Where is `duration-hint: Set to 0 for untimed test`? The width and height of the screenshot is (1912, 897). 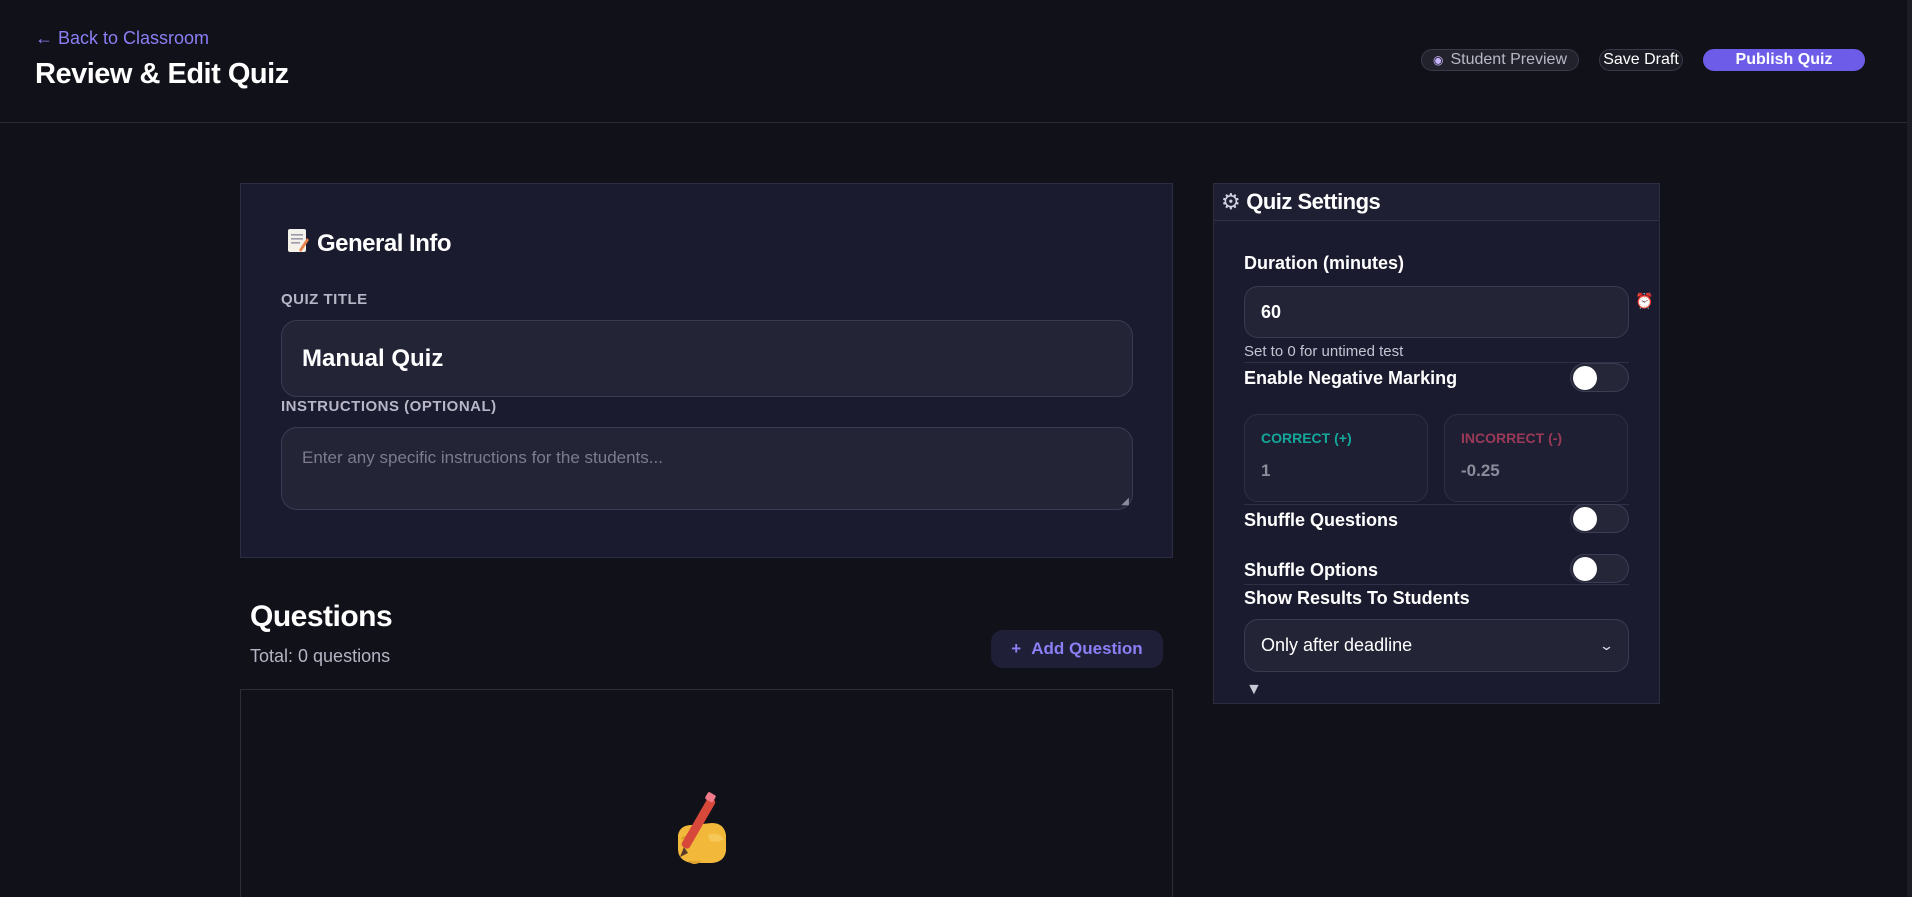
duration-hint: Set to 0 for untimed test is located at coordinates (1324, 351).